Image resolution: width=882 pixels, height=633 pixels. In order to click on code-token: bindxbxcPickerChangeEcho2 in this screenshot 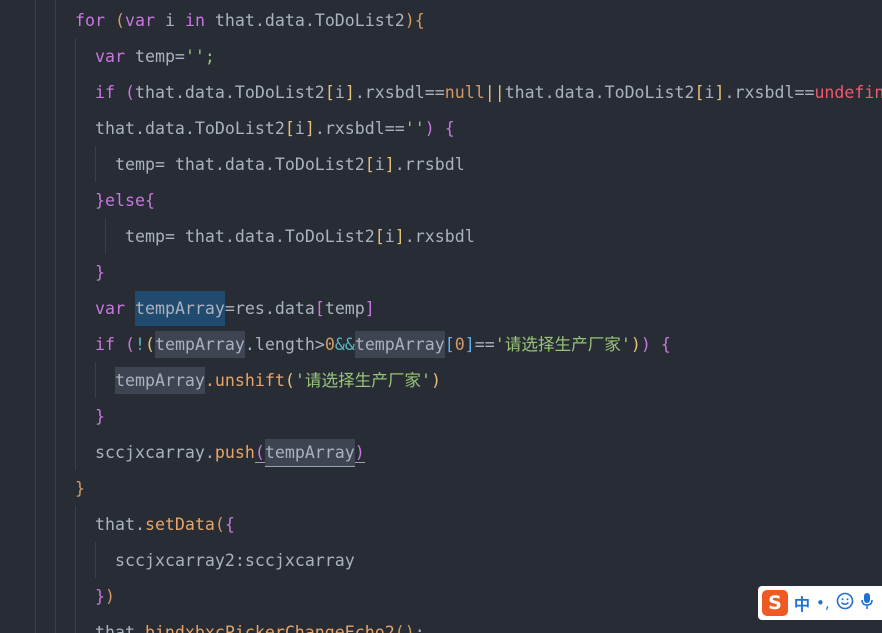, I will do `click(269, 628)`.